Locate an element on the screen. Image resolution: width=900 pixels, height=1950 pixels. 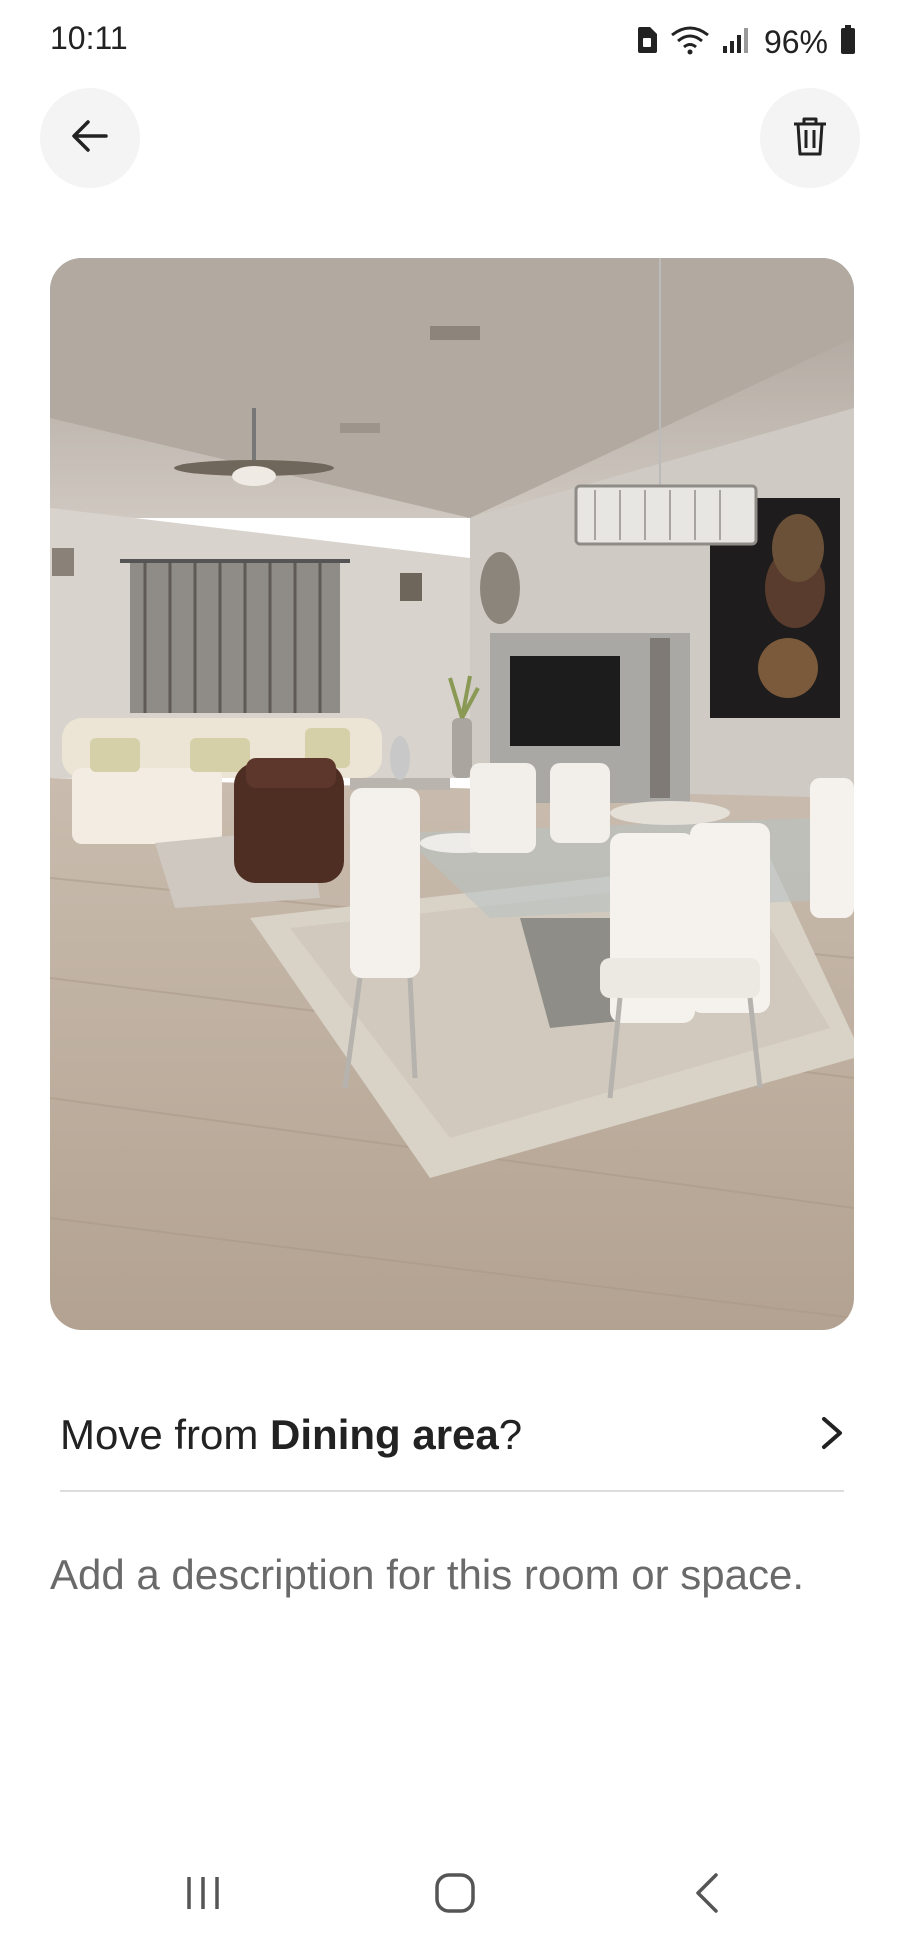
delete-photo-button is located at coordinates (810, 138).